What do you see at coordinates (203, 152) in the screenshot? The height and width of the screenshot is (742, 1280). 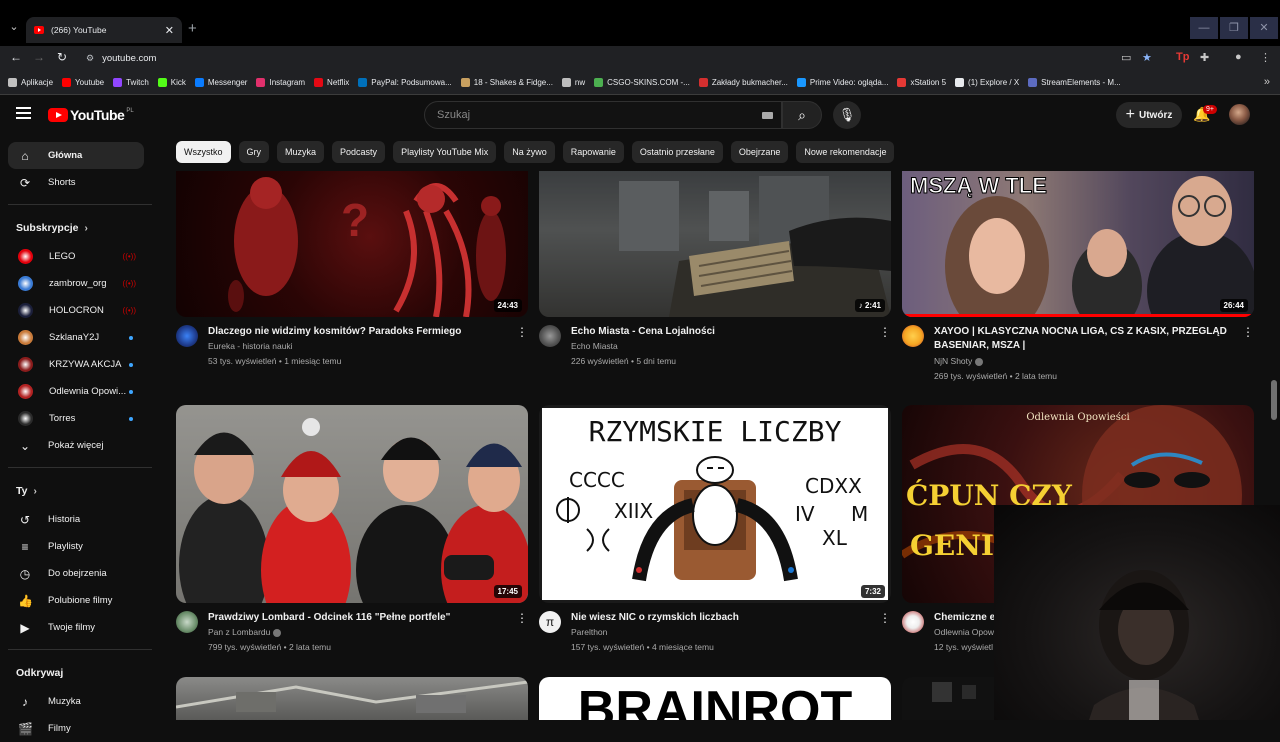 I see `filter-chip: Wszystko` at bounding box center [203, 152].